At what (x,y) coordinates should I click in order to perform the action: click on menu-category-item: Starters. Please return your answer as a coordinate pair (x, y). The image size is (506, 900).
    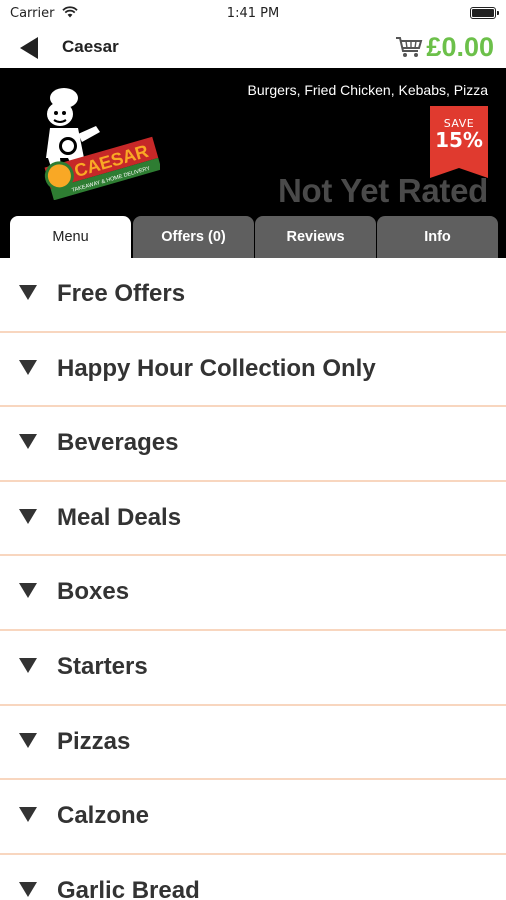
    Looking at the image, I should click on (253, 668).